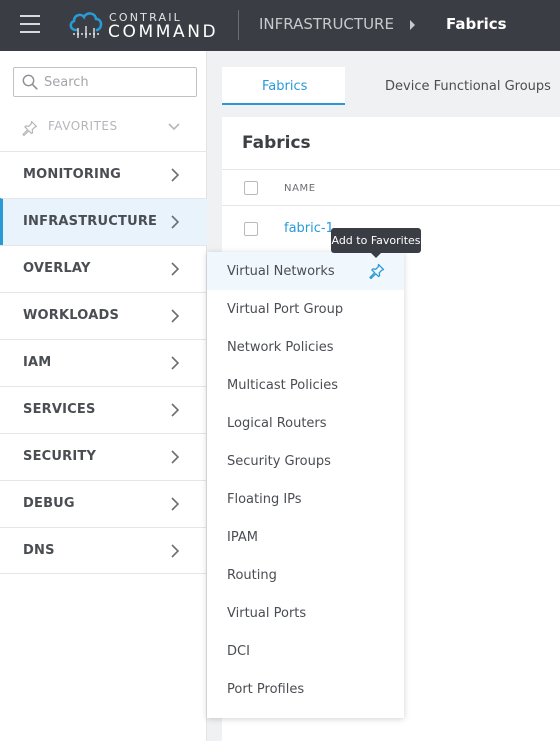  Describe the element at coordinates (279, 461) in the screenshot. I see `menu-item-label: Security Groups` at that location.